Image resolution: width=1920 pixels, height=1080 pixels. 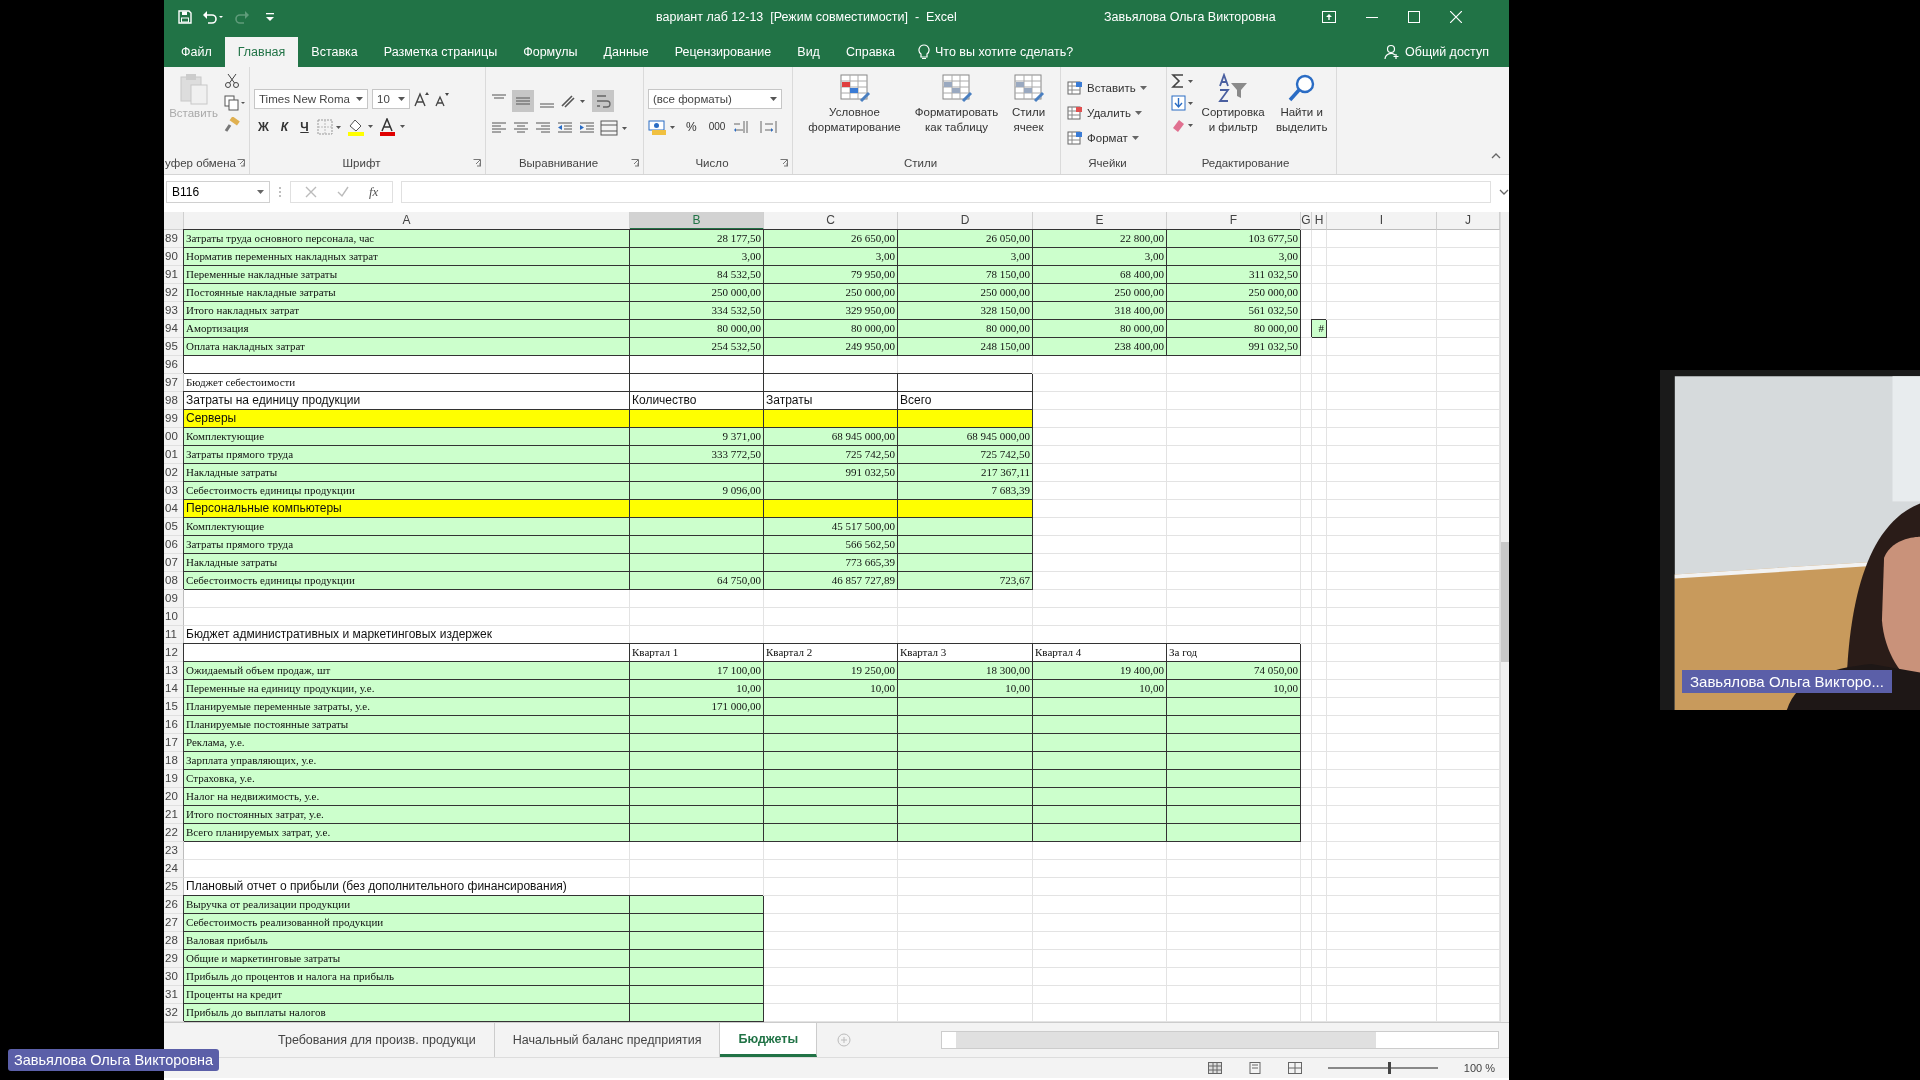 I want to click on row-header: 25, so click(x=174, y=887).